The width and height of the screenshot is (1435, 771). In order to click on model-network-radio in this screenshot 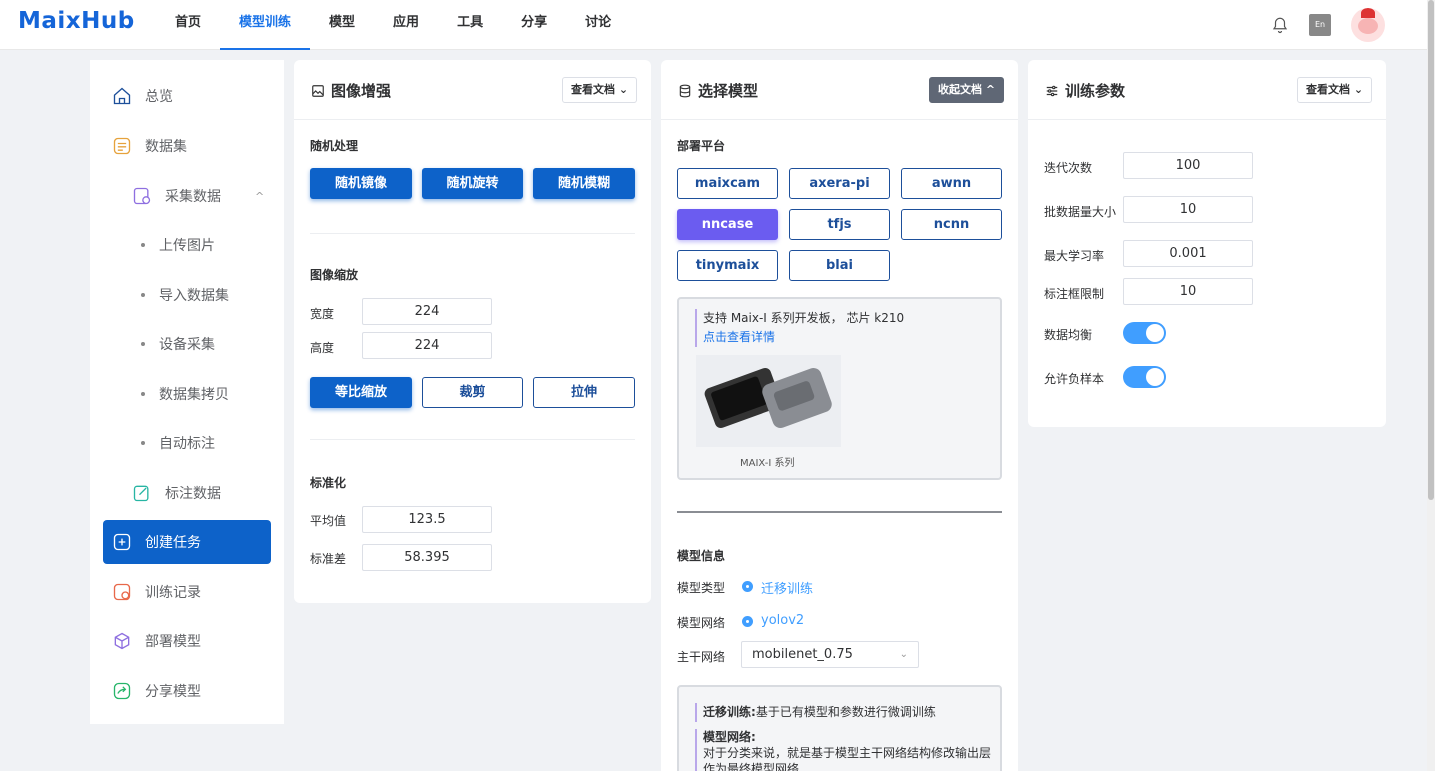, I will do `click(747, 621)`.